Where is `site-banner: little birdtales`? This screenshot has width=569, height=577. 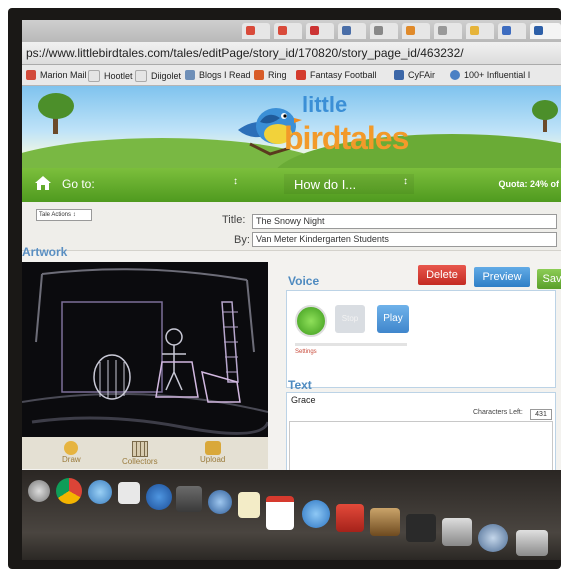
site-banner: little birdtales is located at coordinates (291, 127).